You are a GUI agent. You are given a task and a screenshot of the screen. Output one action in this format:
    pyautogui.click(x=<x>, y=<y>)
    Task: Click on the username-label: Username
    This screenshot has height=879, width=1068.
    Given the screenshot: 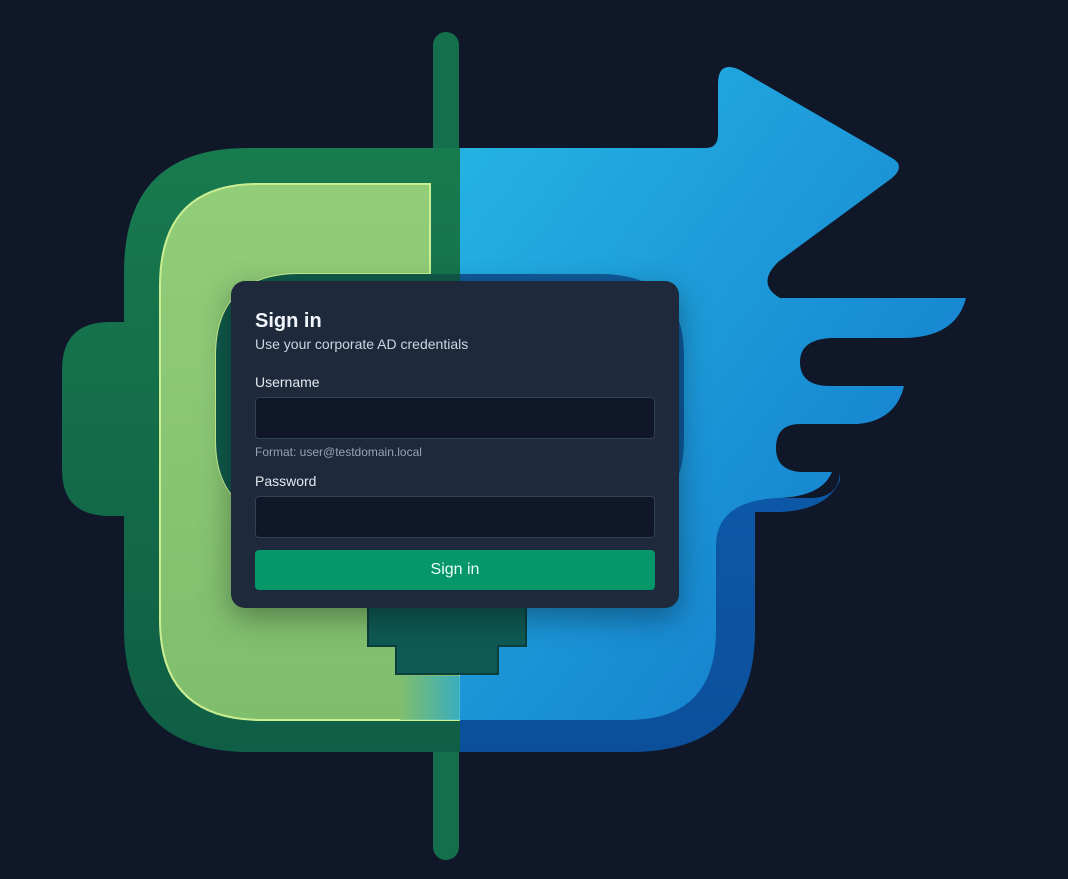 What is the action you would take?
    pyautogui.click(x=287, y=382)
    